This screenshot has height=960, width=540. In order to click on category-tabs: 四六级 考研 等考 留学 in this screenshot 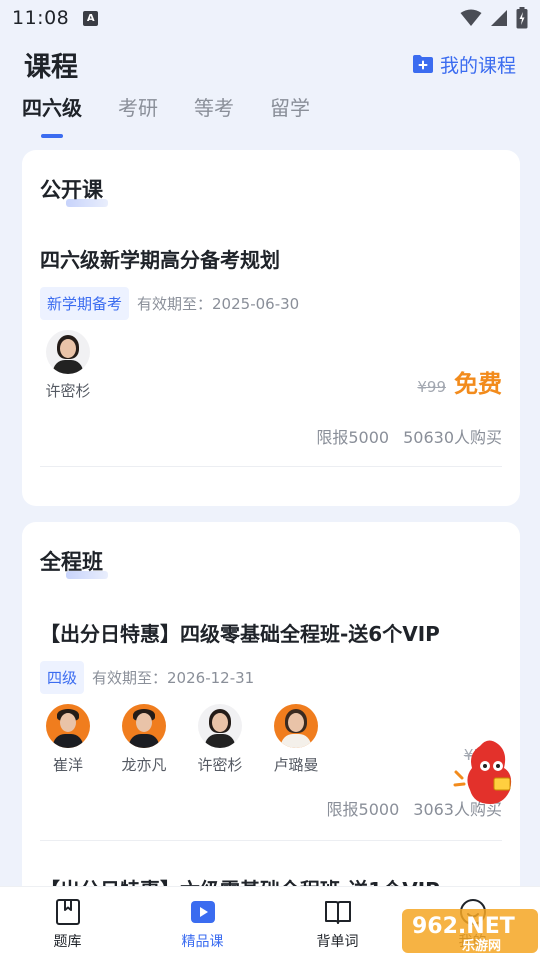, I will do `click(270, 115)`.